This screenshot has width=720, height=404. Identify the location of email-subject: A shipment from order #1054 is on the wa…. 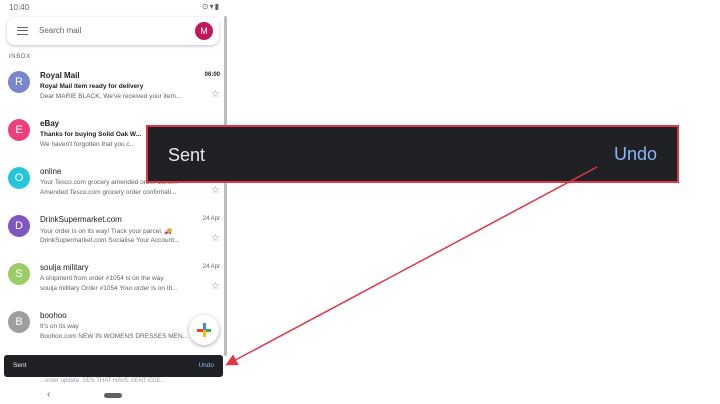
(102, 278).